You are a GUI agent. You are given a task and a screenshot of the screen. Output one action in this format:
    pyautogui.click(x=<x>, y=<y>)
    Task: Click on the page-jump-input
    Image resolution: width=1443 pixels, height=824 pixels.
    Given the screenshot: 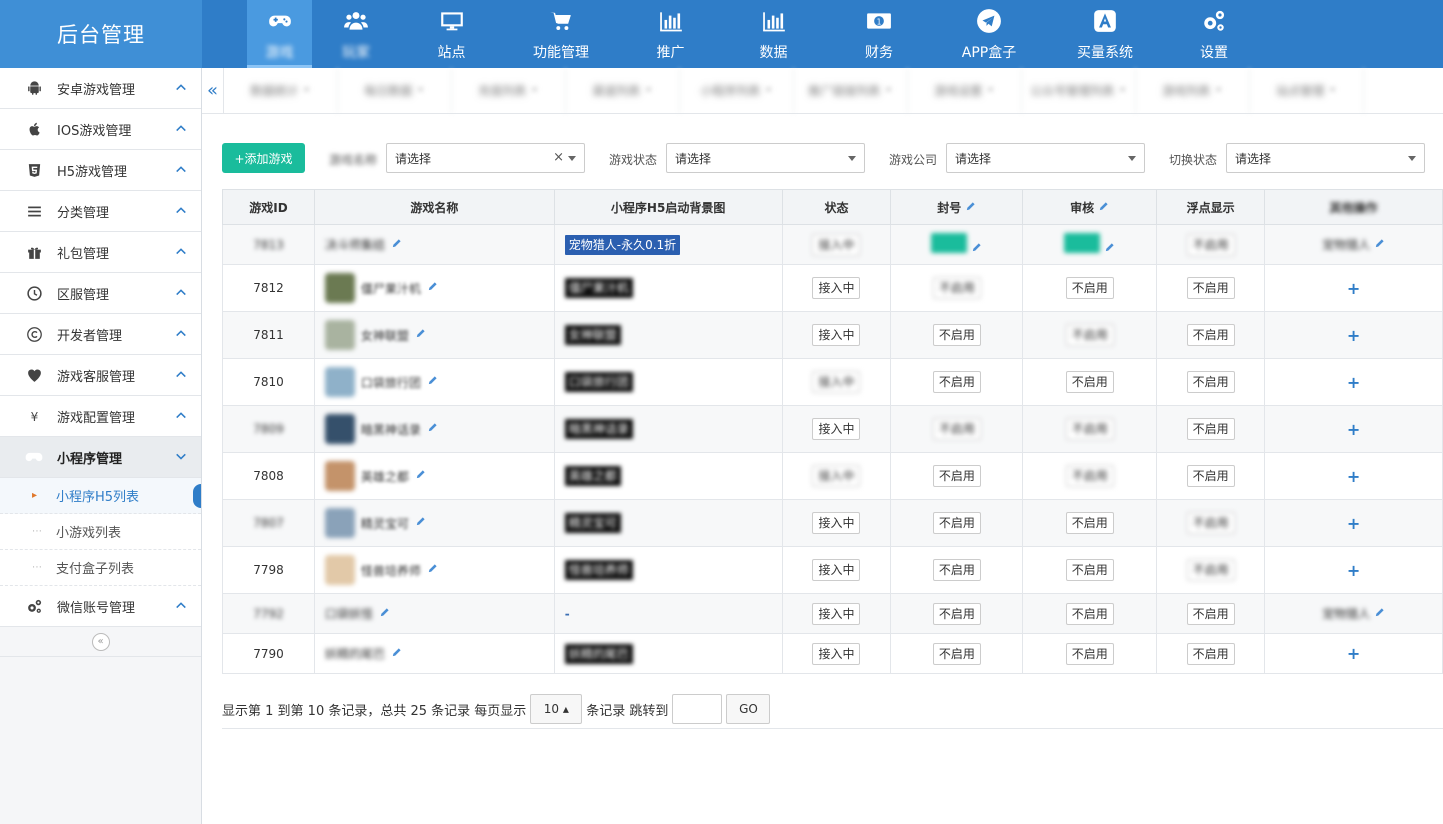 What is the action you would take?
    pyautogui.click(x=697, y=709)
    